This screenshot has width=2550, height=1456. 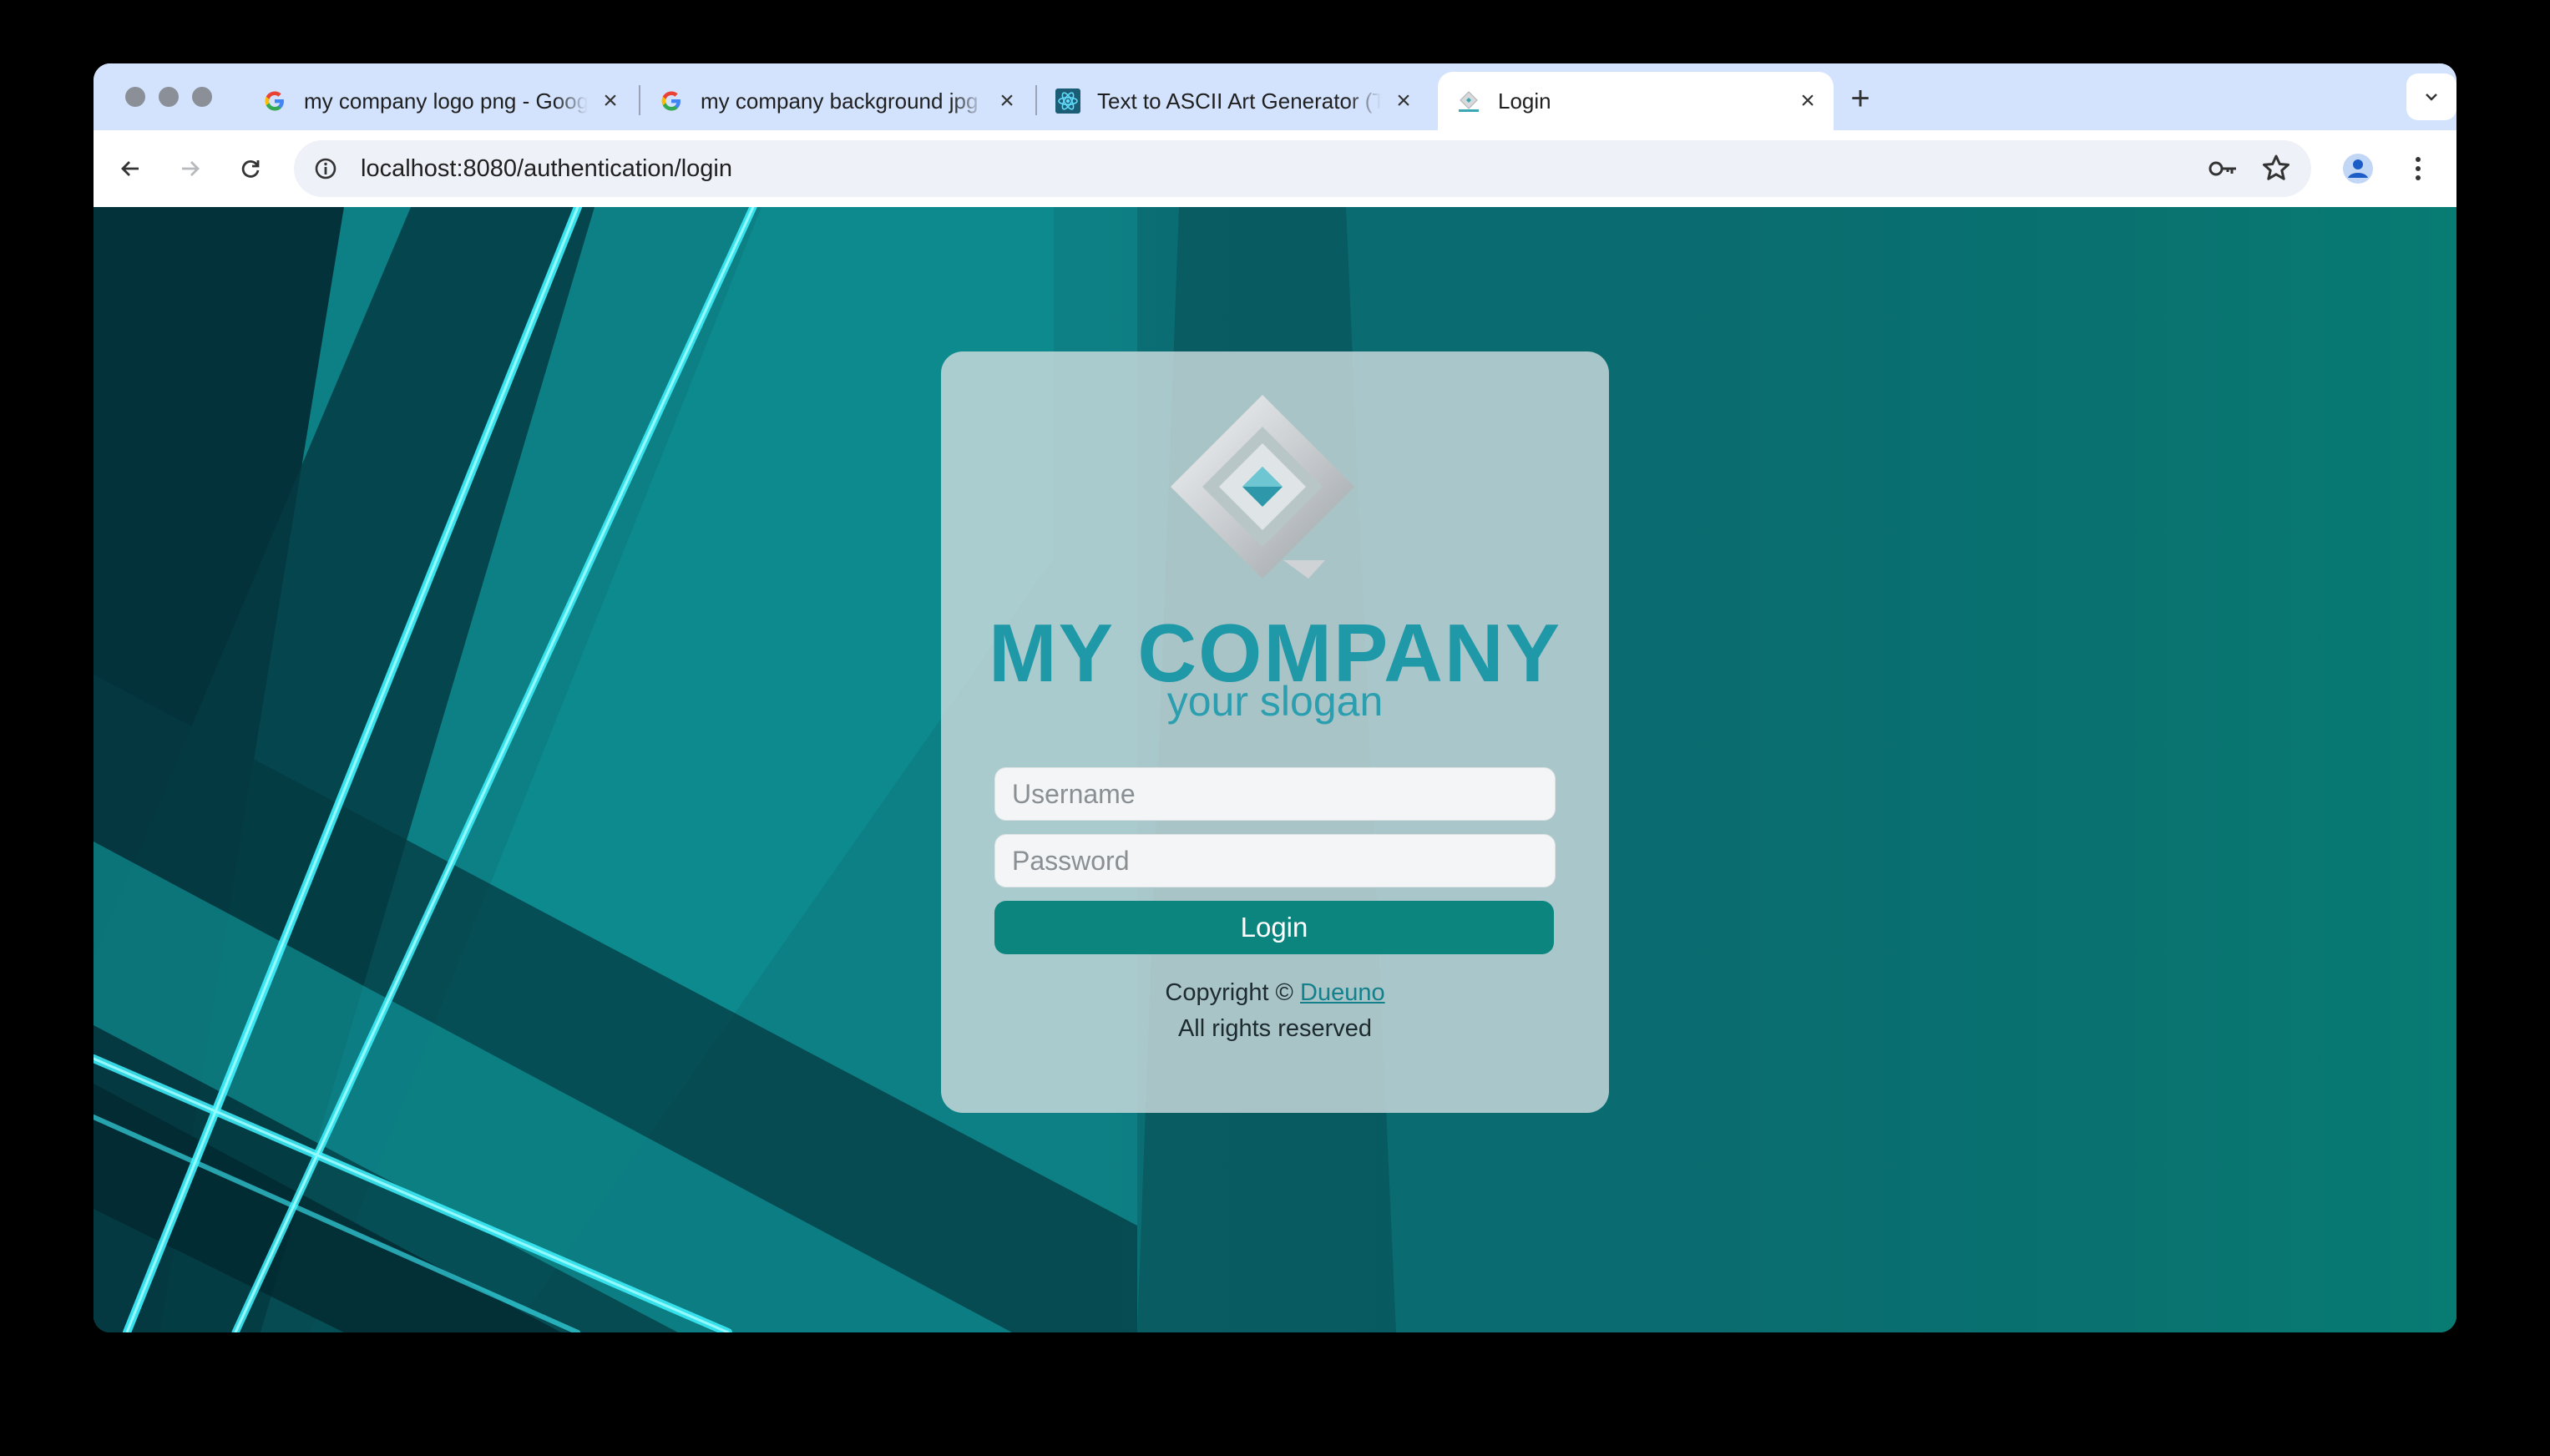 What do you see at coordinates (1469, 101) in the screenshot?
I see `company-logo-icon` at bounding box center [1469, 101].